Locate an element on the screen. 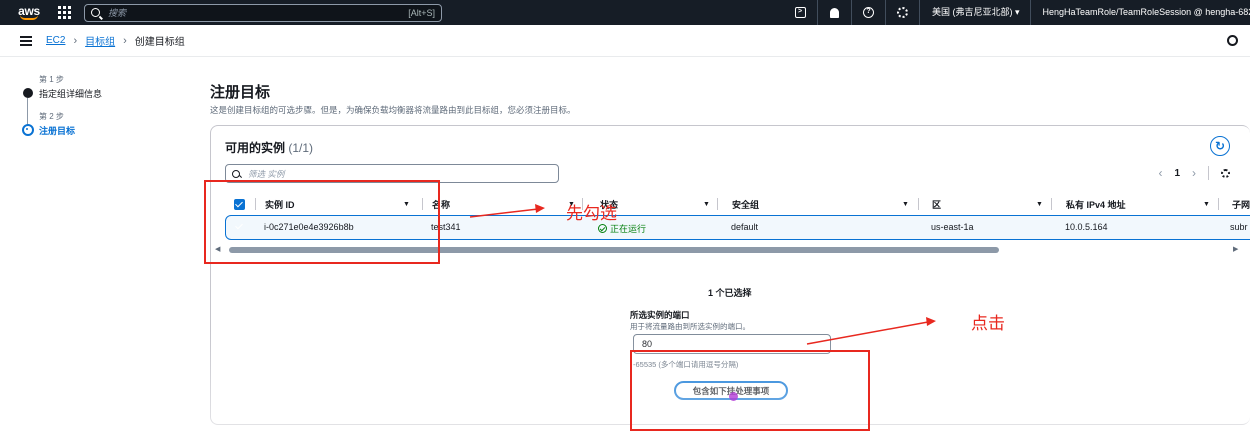  mouse-cursor-icon is located at coordinates (733, 396).